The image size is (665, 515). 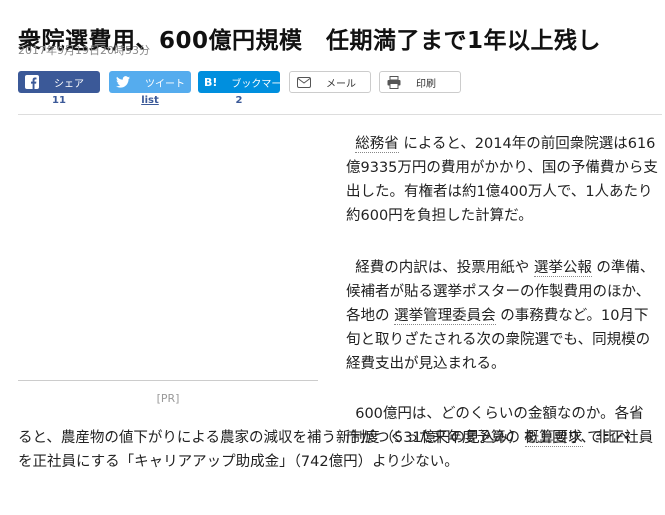 I want to click on paragraph-2-text-a: 経費の内訳は、投票用紙や, so click(x=444, y=268).